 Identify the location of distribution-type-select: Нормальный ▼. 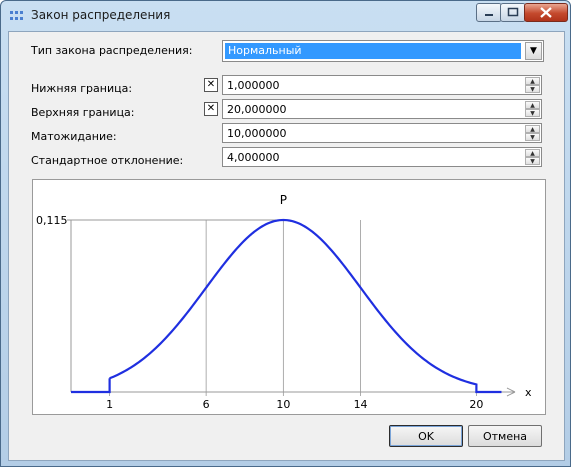
(383, 51).